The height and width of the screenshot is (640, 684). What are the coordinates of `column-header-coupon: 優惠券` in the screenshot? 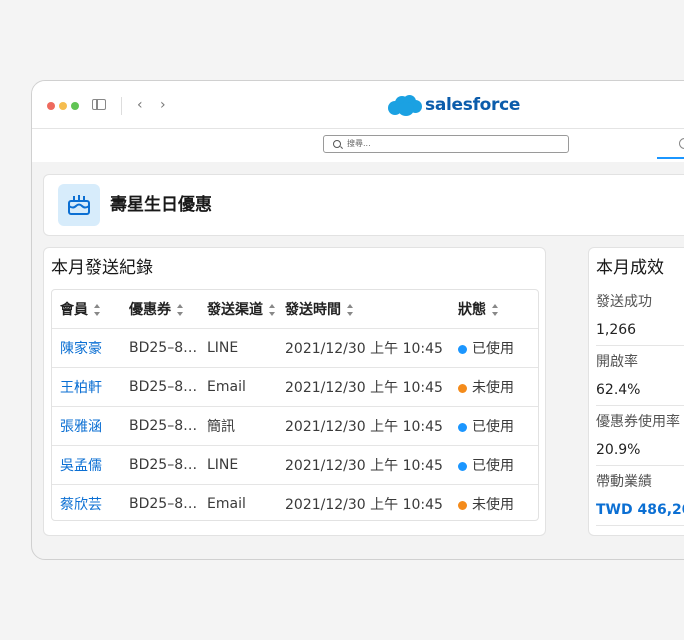 It's located at (168, 309).